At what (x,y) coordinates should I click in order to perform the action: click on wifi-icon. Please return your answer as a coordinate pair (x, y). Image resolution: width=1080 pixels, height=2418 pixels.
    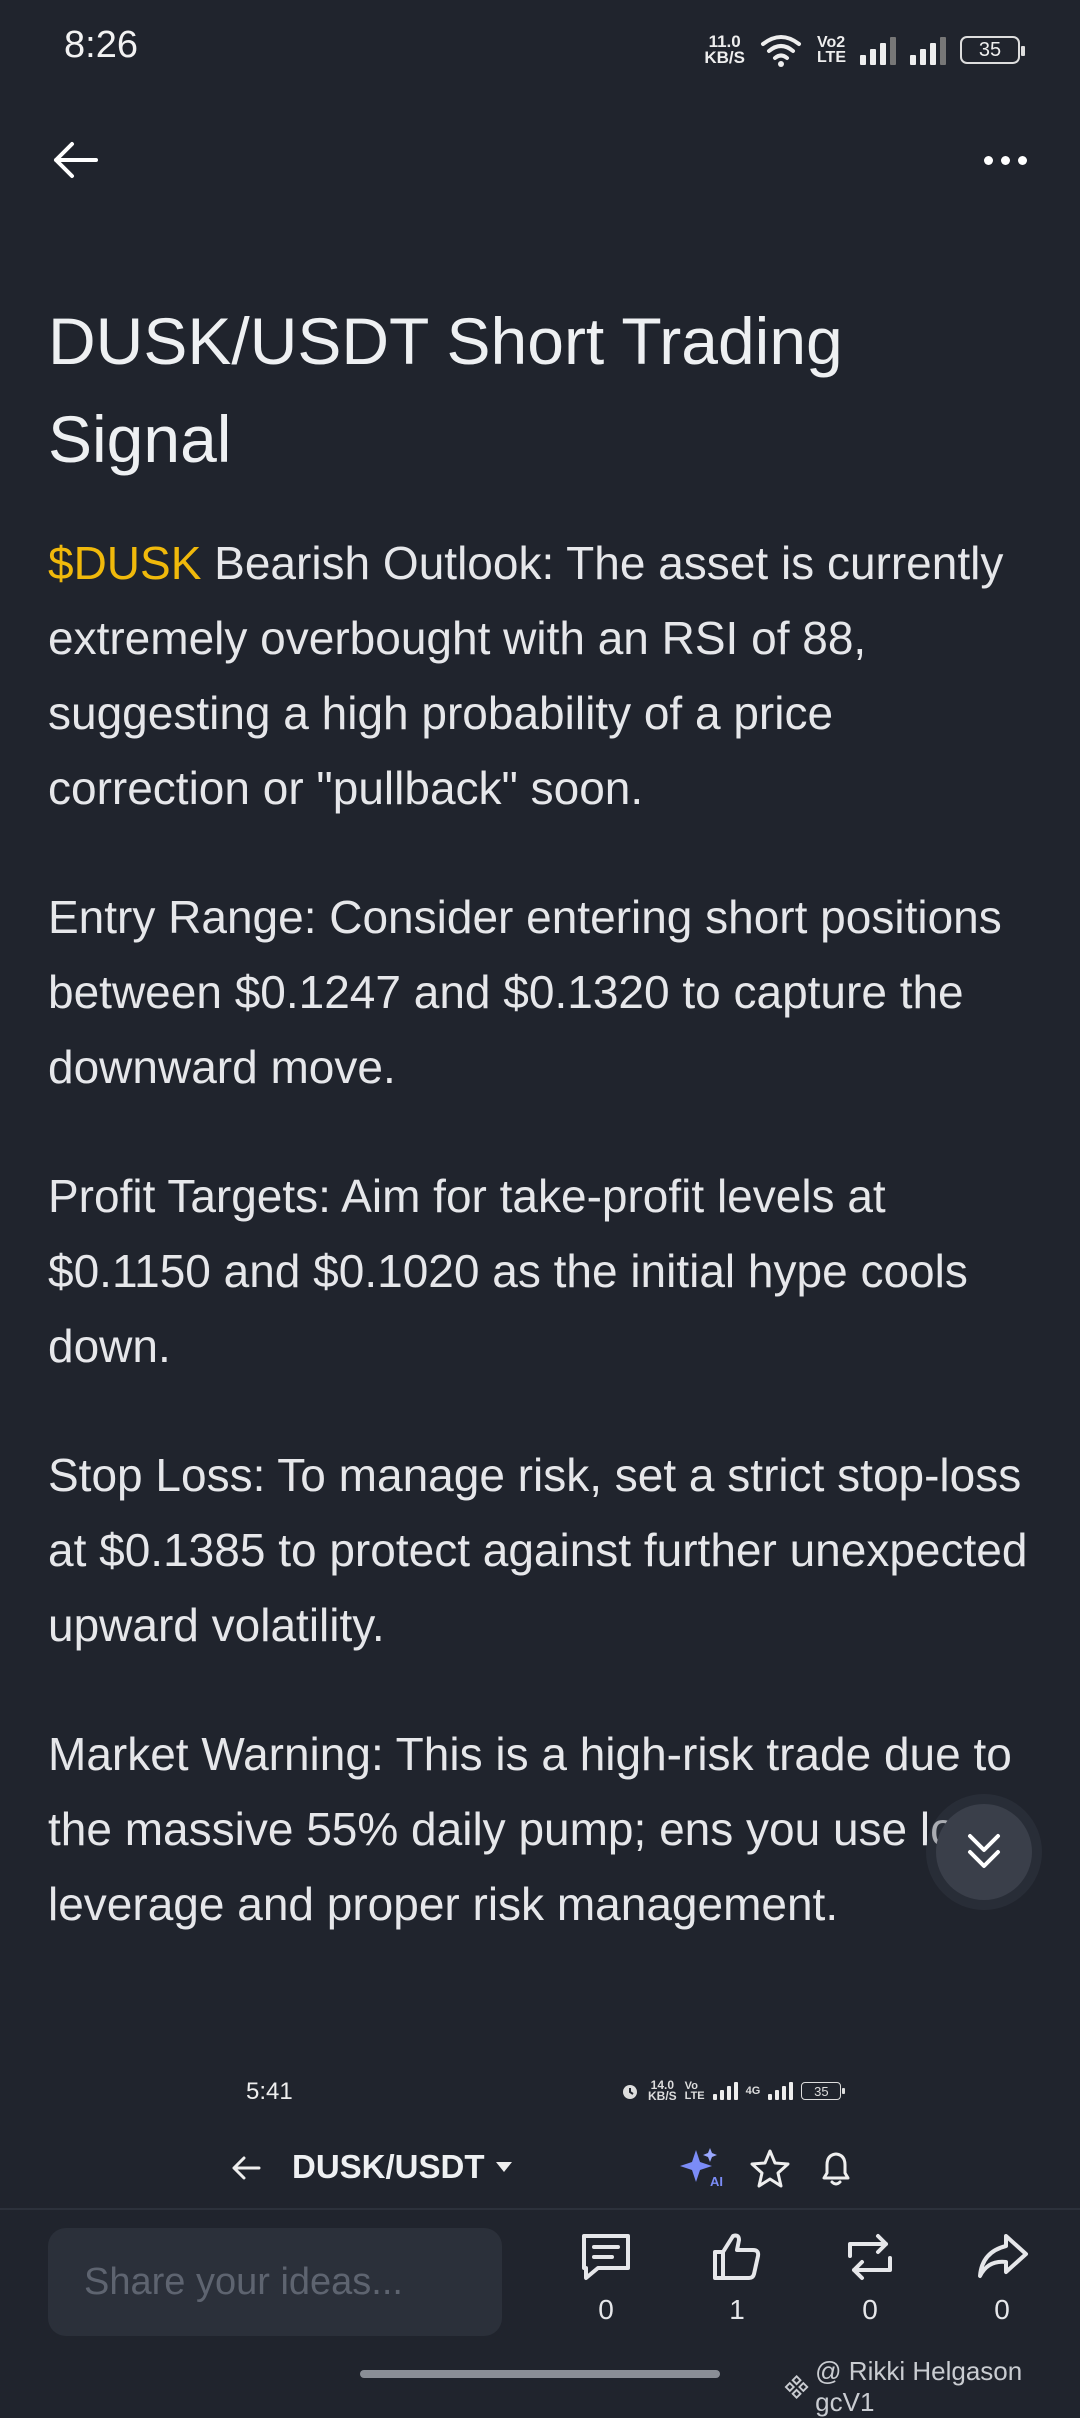
    Looking at the image, I should click on (780, 51).